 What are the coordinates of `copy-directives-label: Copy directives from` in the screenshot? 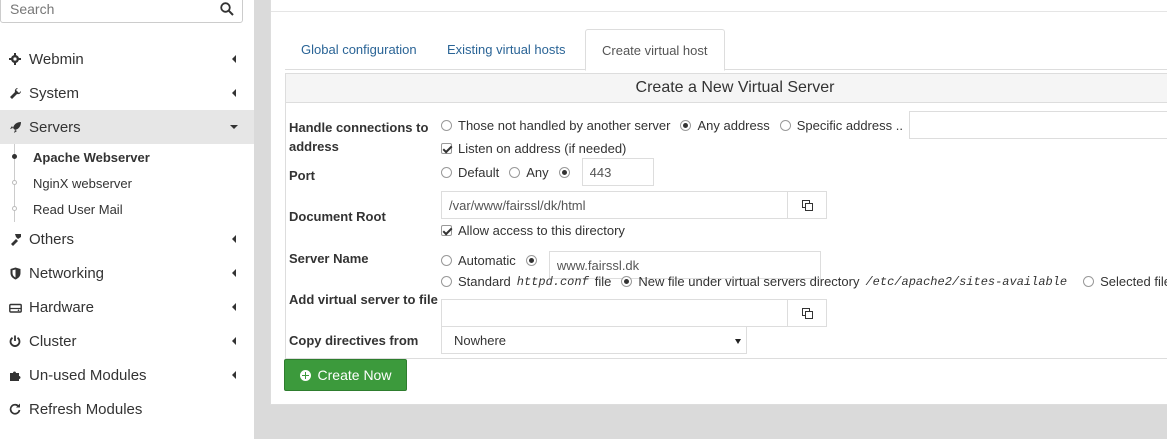 It's located at (354, 340).